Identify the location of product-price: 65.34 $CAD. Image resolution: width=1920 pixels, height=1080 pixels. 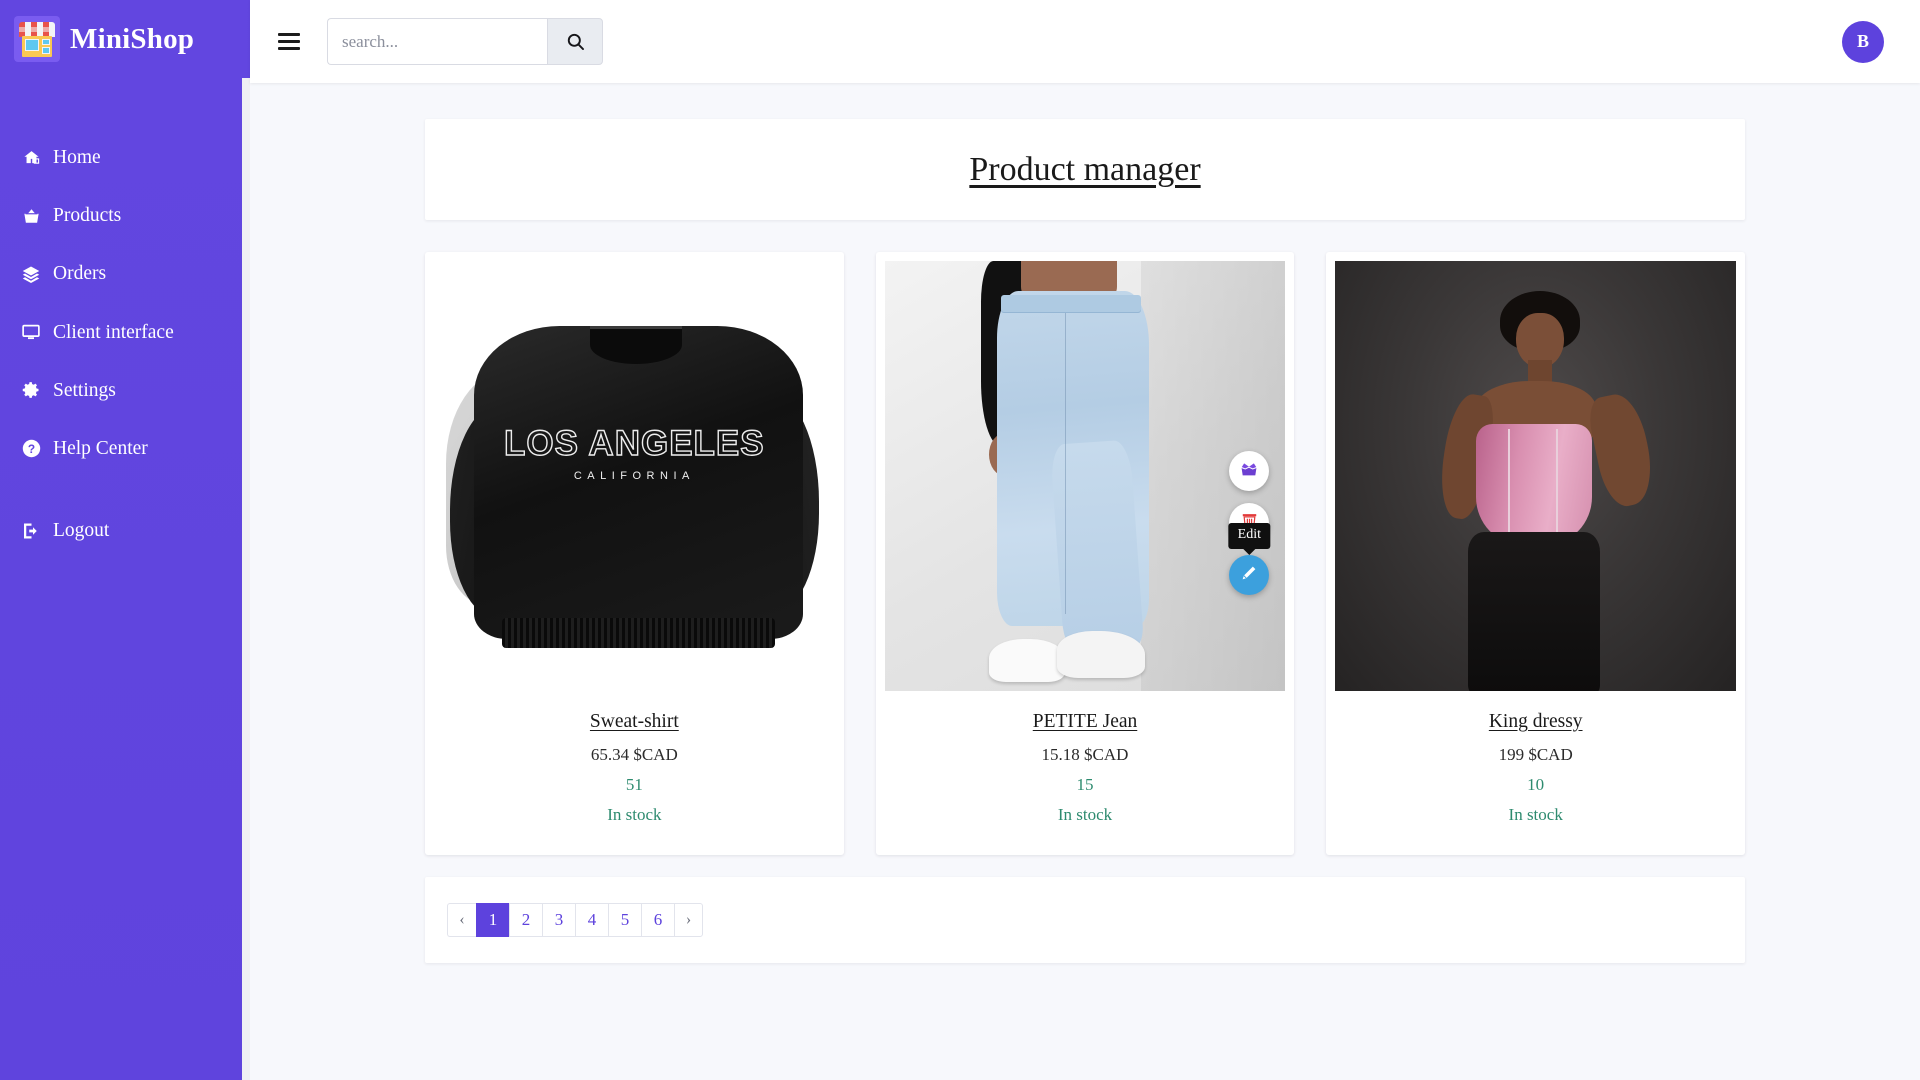
(634, 755).